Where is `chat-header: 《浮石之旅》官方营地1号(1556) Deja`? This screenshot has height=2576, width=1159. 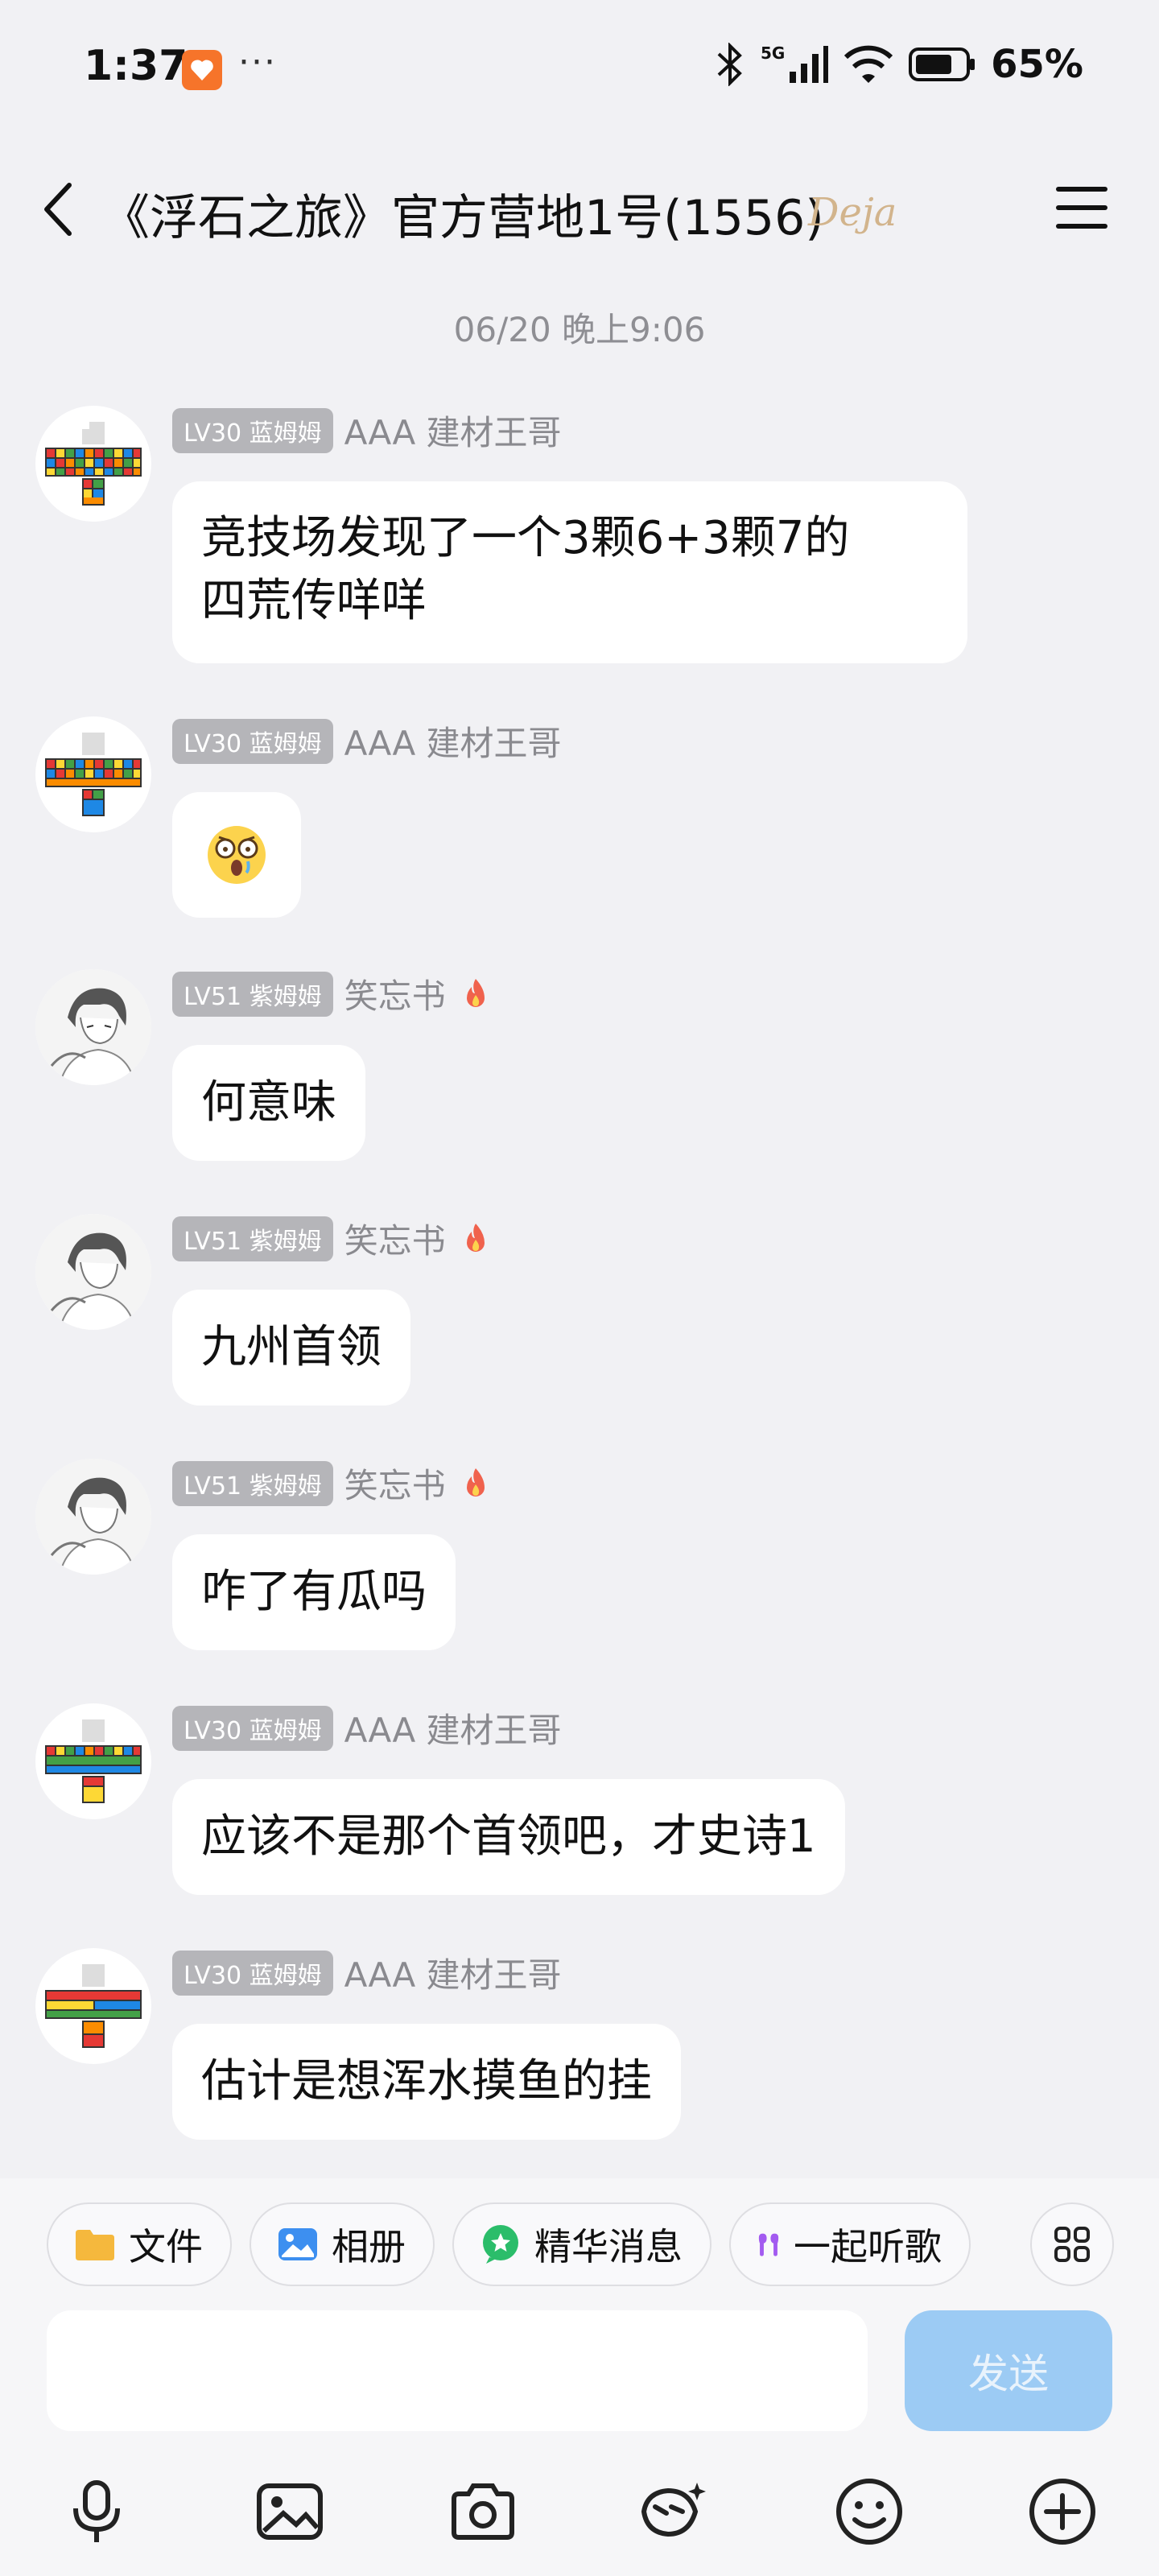
chat-header: 《浮石之旅》官方营地1号(1556) Deja is located at coordinates (579, 209).